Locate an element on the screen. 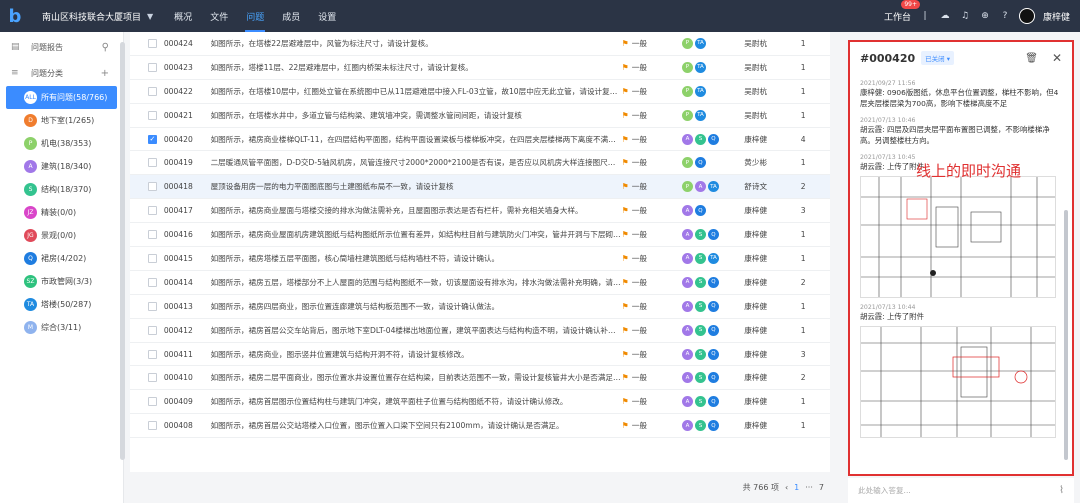  cloud-icon: ☁ is located at coordinates (945, 16).